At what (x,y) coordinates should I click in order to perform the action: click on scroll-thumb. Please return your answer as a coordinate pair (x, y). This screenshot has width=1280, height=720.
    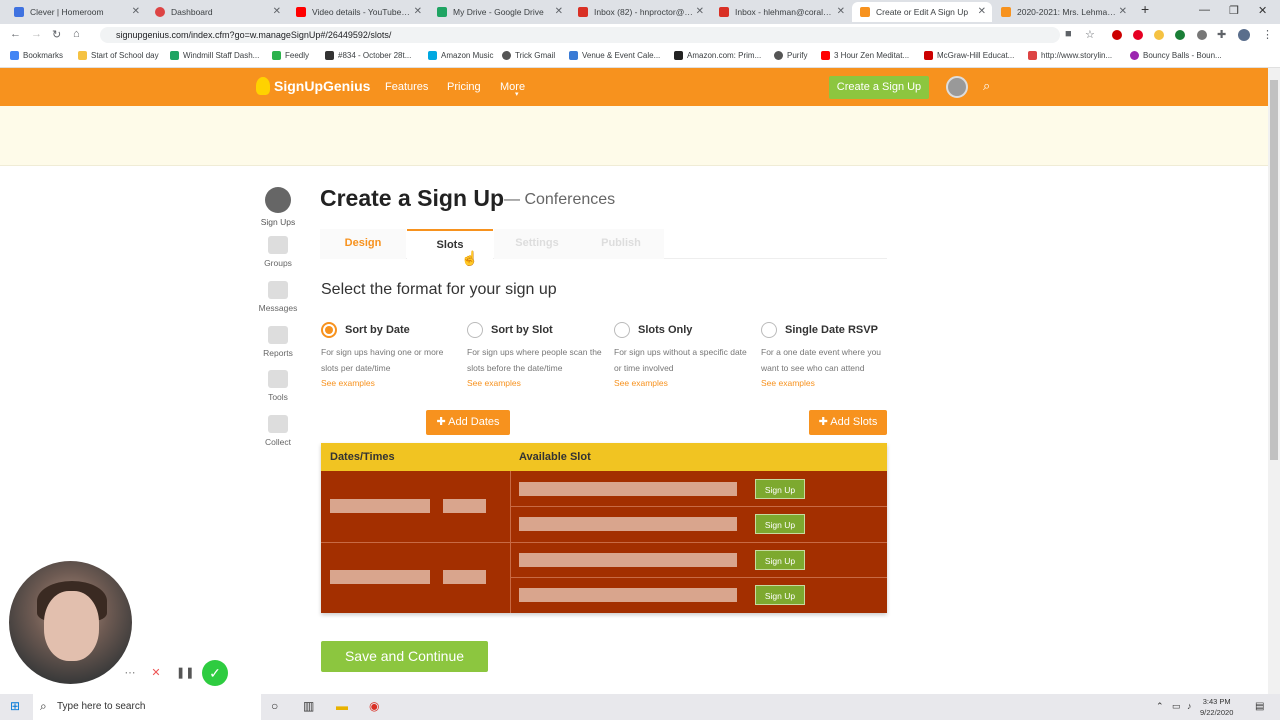
    Looking at the image, I should click on (1274, 270).